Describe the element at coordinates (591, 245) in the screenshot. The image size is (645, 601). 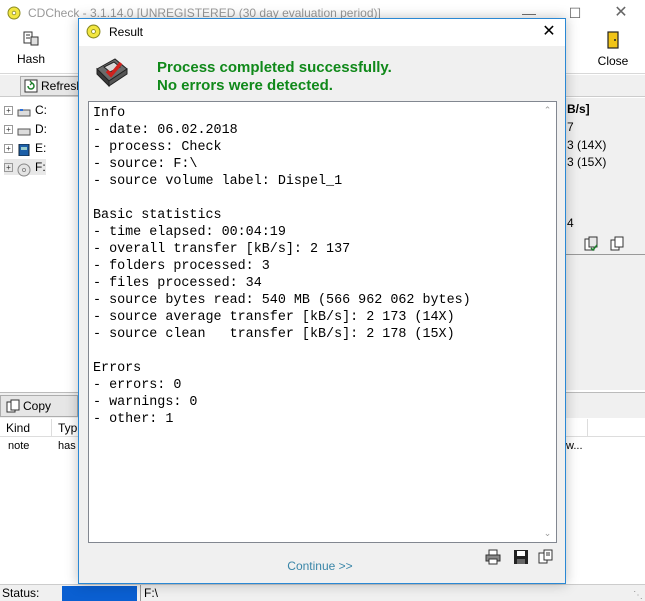
I see `copy-hash-icon` at that location.